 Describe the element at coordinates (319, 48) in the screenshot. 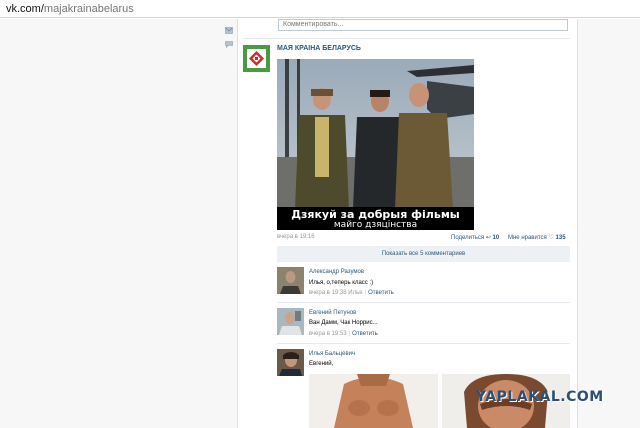

I see `post-author: МАЯ КРАІНА БЕЛАРУСЬ` at that location.